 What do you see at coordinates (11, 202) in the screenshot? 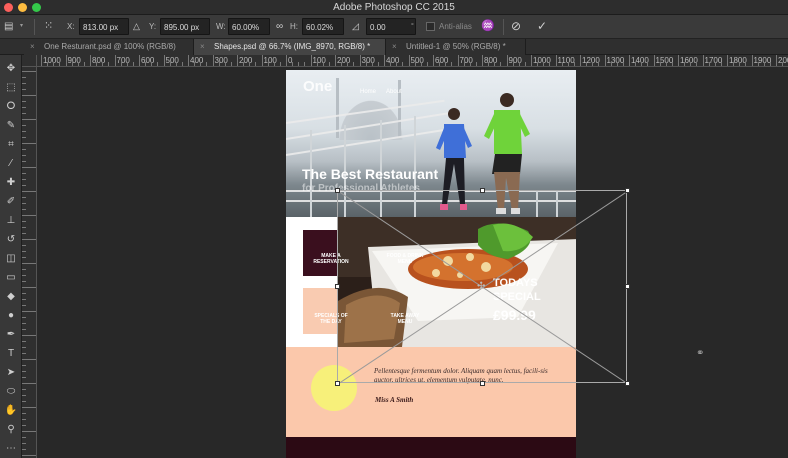
I see `brush-tool-icon: ✐` at bounding box center [11, 202].